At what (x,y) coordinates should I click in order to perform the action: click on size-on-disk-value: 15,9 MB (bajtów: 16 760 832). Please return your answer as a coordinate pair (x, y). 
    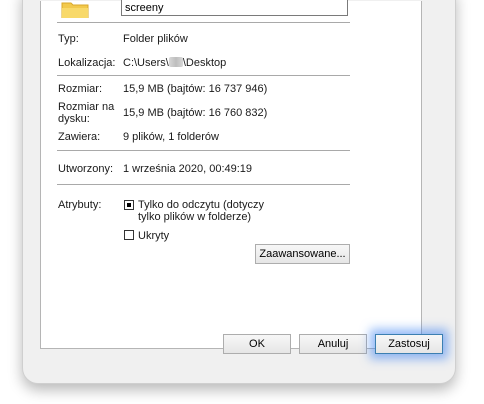
    Looking at the image, I should click on (195, 113).